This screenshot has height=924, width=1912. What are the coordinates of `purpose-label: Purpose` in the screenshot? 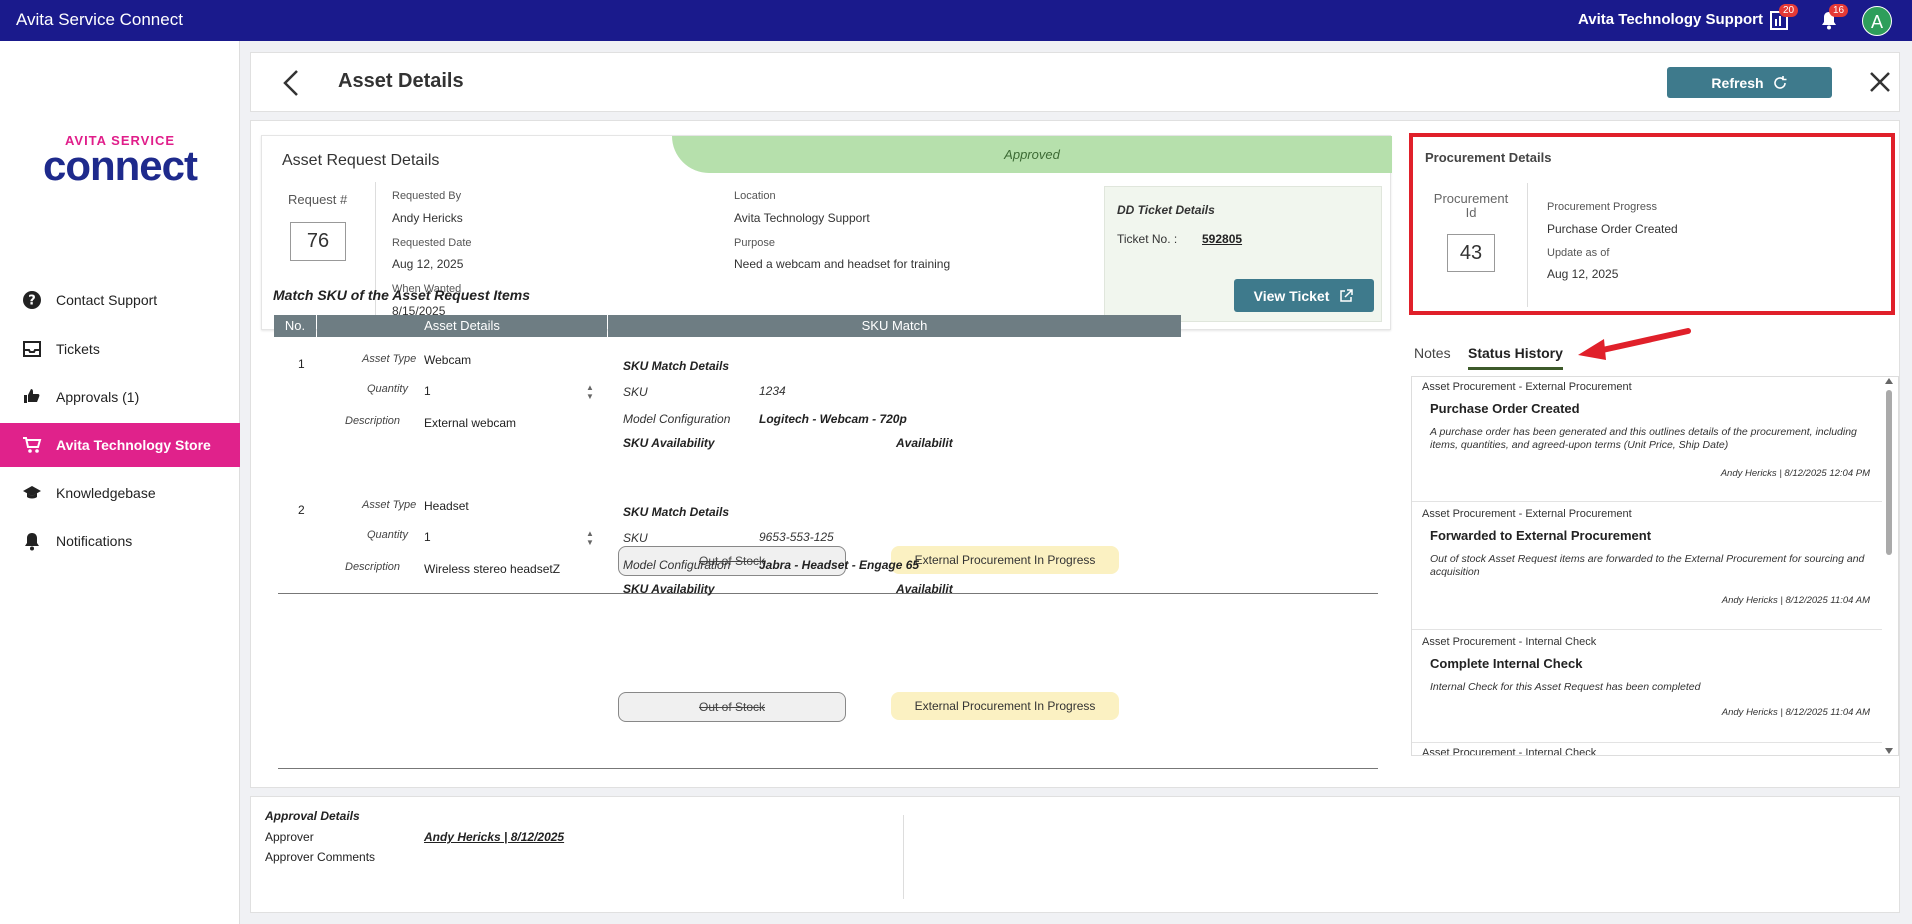 It's located at (754, 243).